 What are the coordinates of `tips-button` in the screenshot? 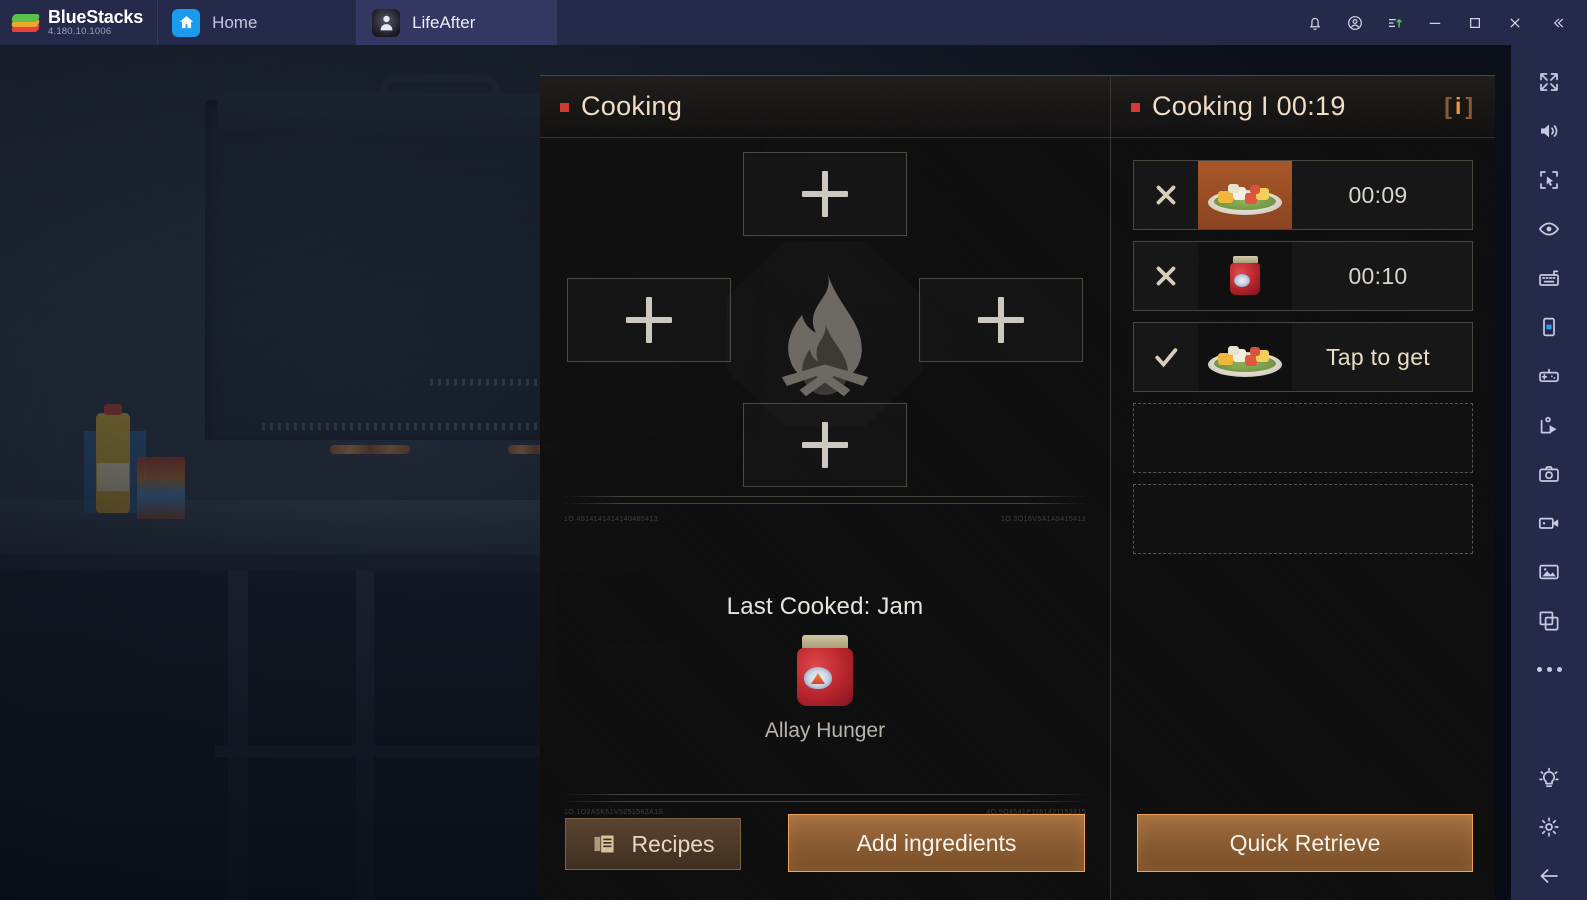 It's located at (1549, 777).